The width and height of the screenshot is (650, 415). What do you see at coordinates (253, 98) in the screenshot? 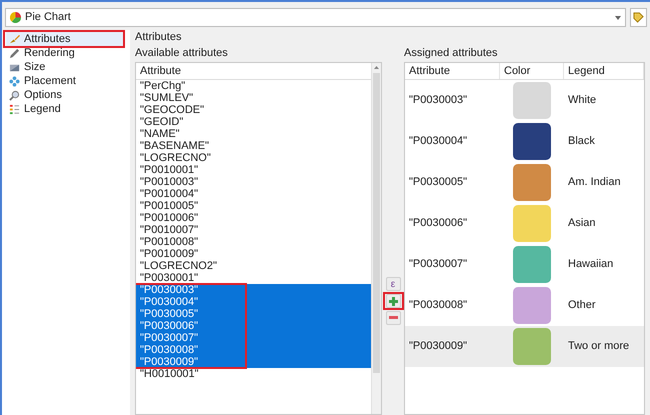
I see `list-item: "SUMLEV"` at bounding box center [253, 98].